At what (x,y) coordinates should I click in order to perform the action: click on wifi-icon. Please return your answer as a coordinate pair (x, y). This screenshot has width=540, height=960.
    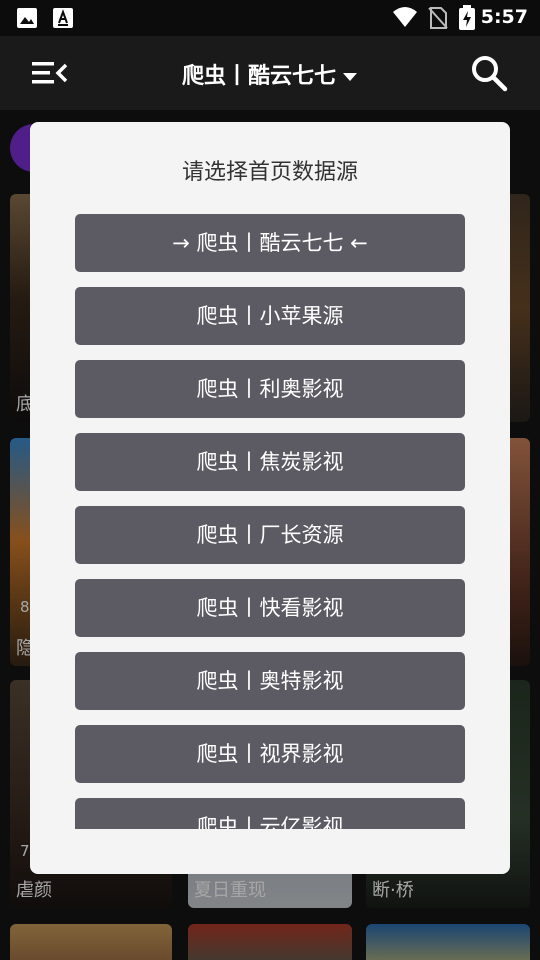
    Looking at the image, I should click on (405, 17).